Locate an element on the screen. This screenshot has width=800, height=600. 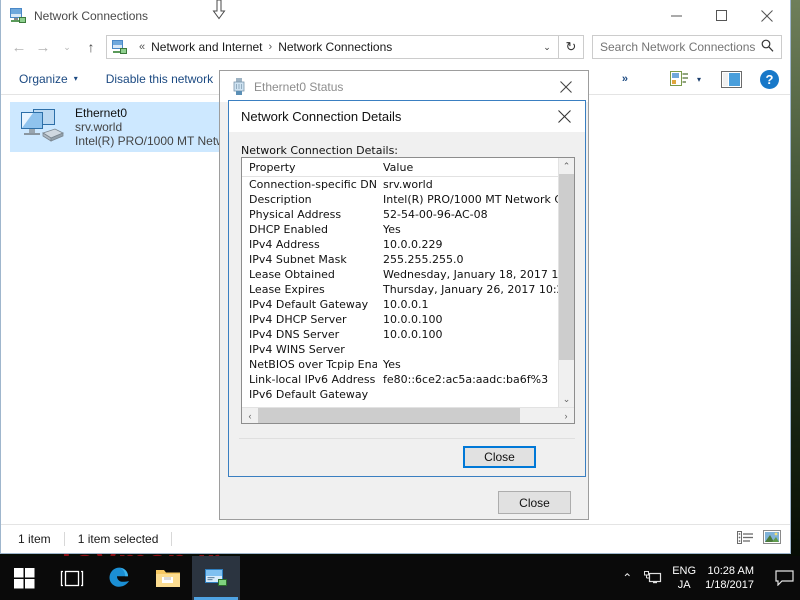
system-tray: ⌃ ENG JA 10:28 AM 1/18/2017 is located at coordinates (707, 578).